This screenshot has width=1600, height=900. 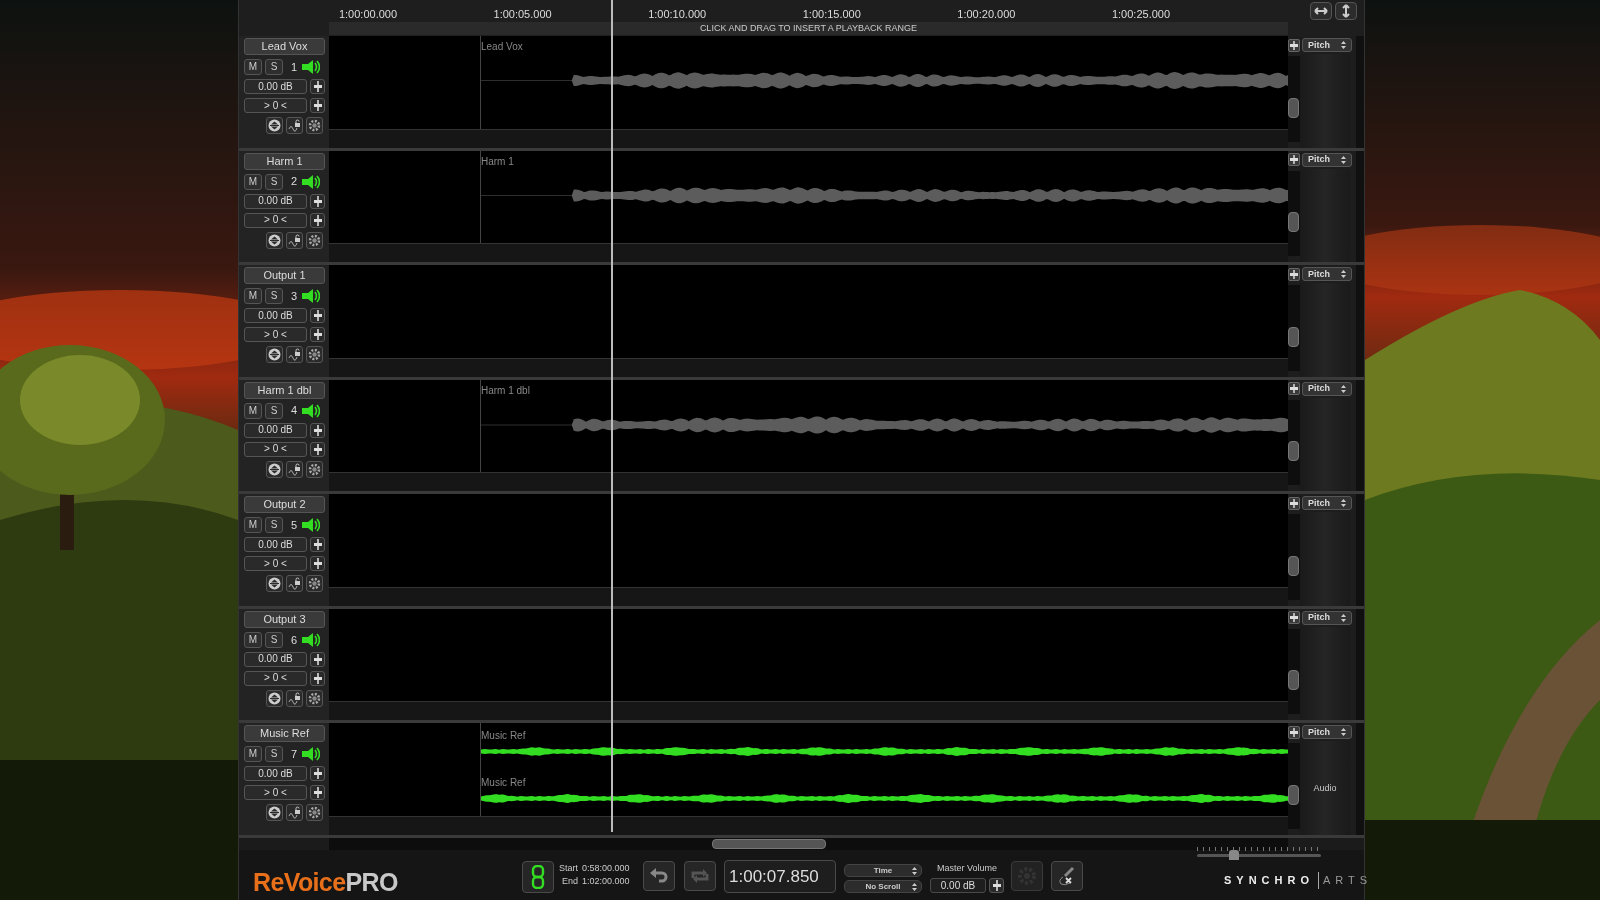 I want to click on track-lane: Lead Vox, so click(x=808, y=82).